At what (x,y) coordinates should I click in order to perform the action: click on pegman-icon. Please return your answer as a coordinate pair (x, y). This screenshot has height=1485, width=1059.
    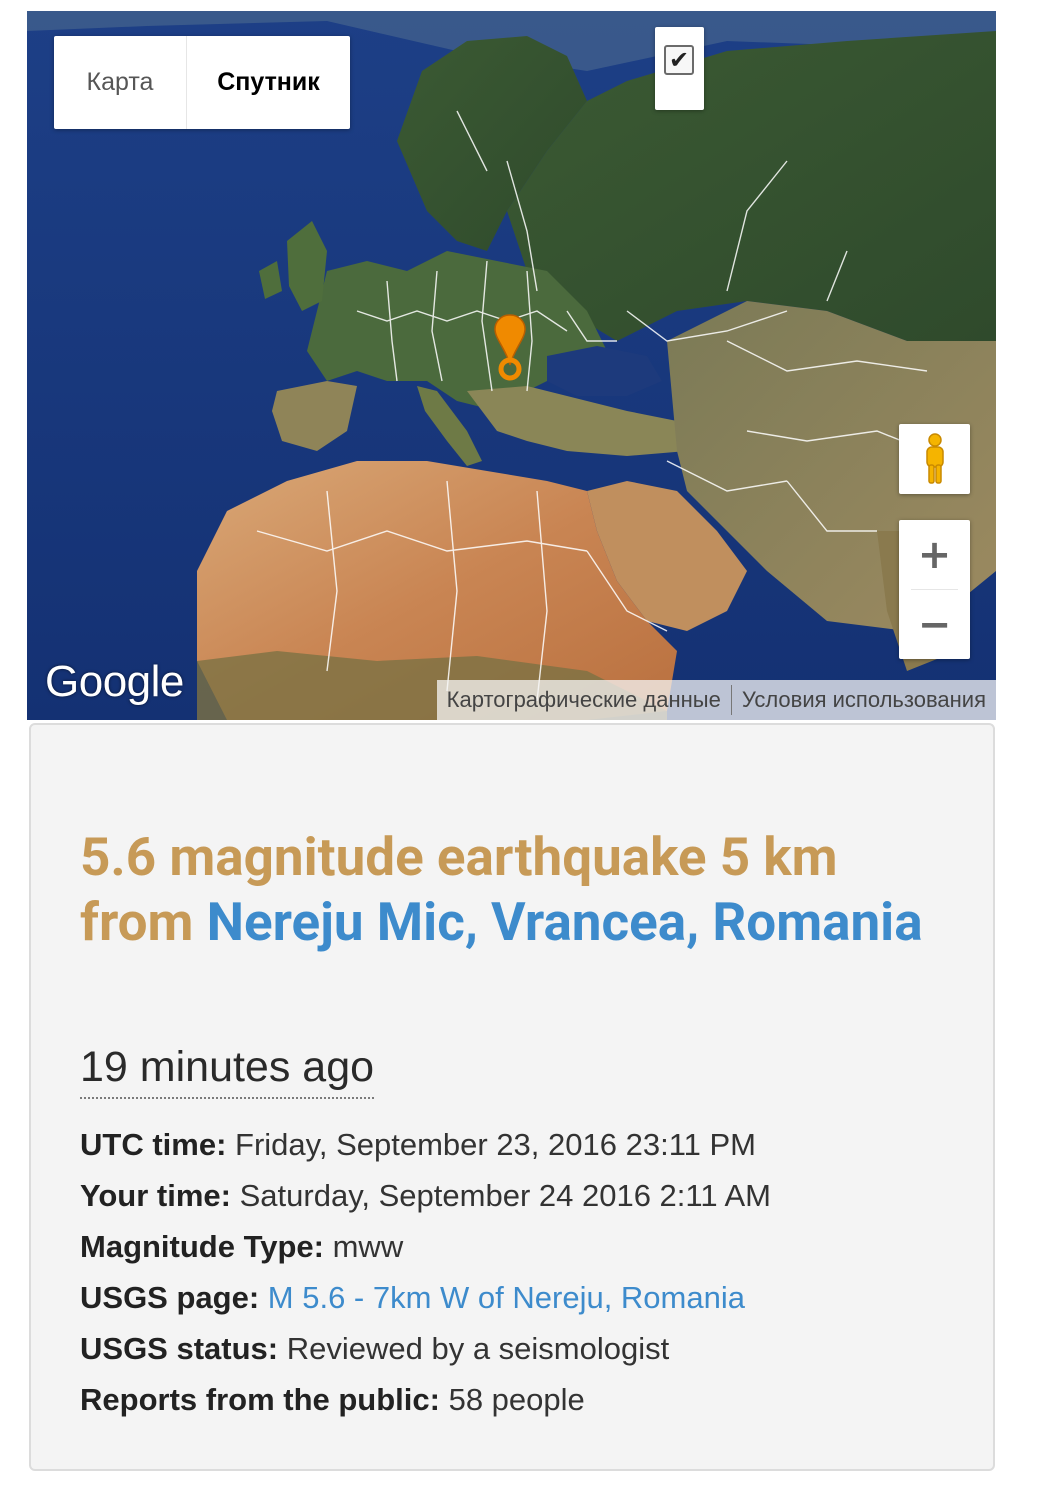
    Looking at the image, I should click on (934, 458).